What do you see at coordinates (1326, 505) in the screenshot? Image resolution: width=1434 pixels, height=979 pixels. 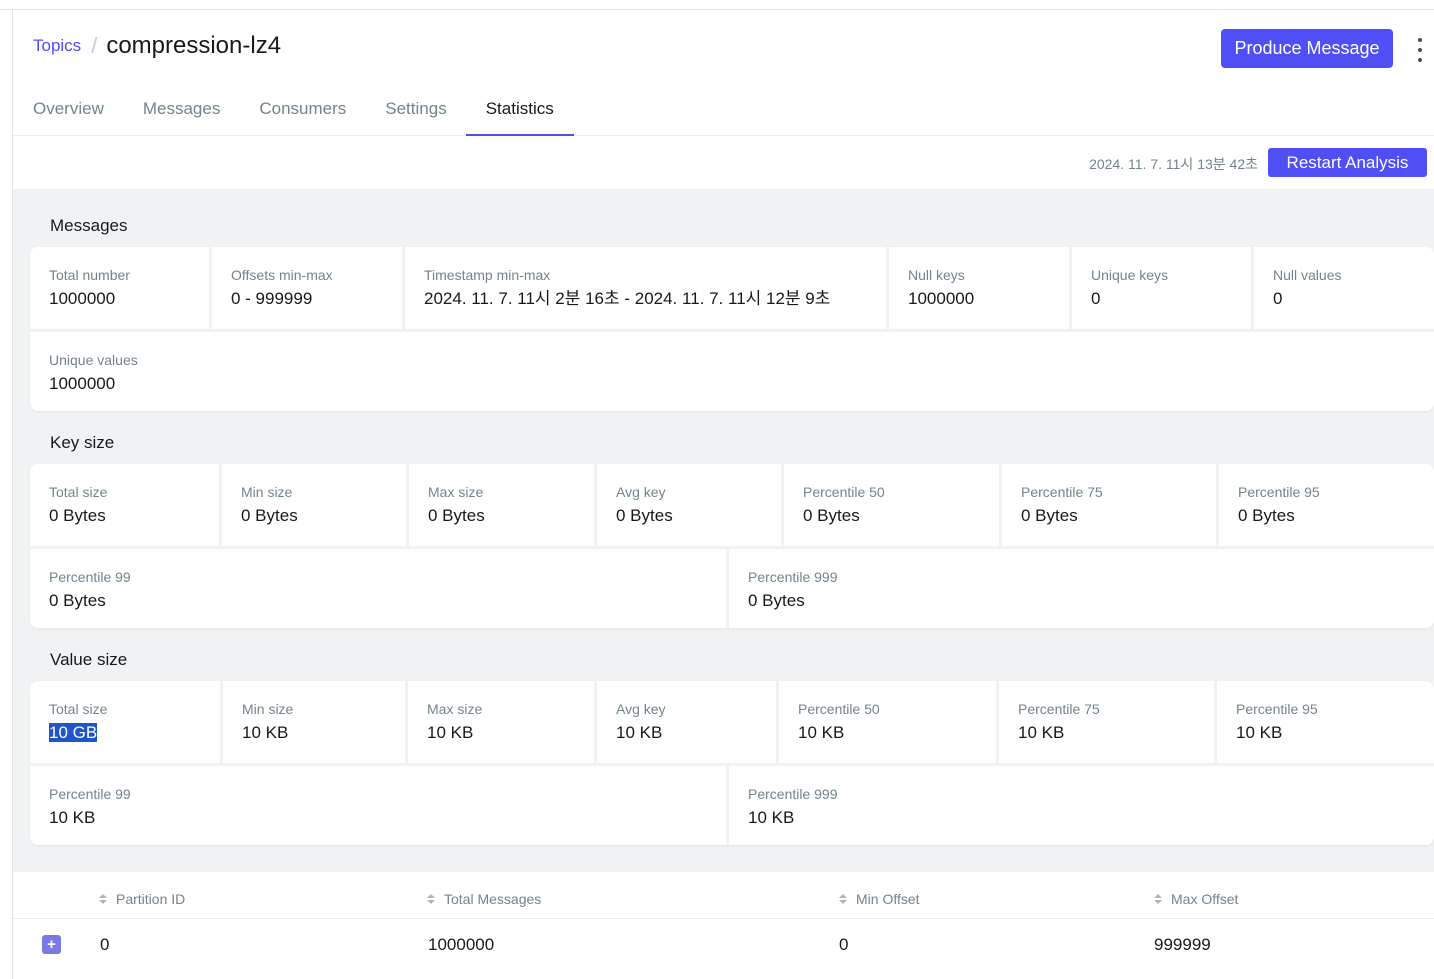 I see `key-percentile-95: Percentile 95 0 Bytes` at bounding box center [1326, 505].